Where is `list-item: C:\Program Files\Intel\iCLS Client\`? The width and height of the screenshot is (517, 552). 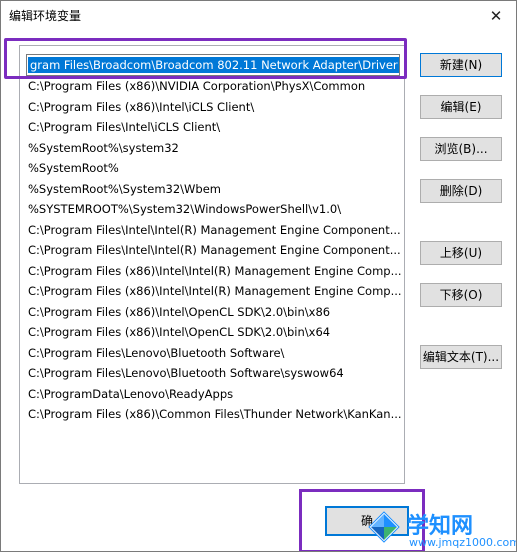
list-item: C:\Program Files\Intel\iCLS Client\ is located at coordinates (212, 127).